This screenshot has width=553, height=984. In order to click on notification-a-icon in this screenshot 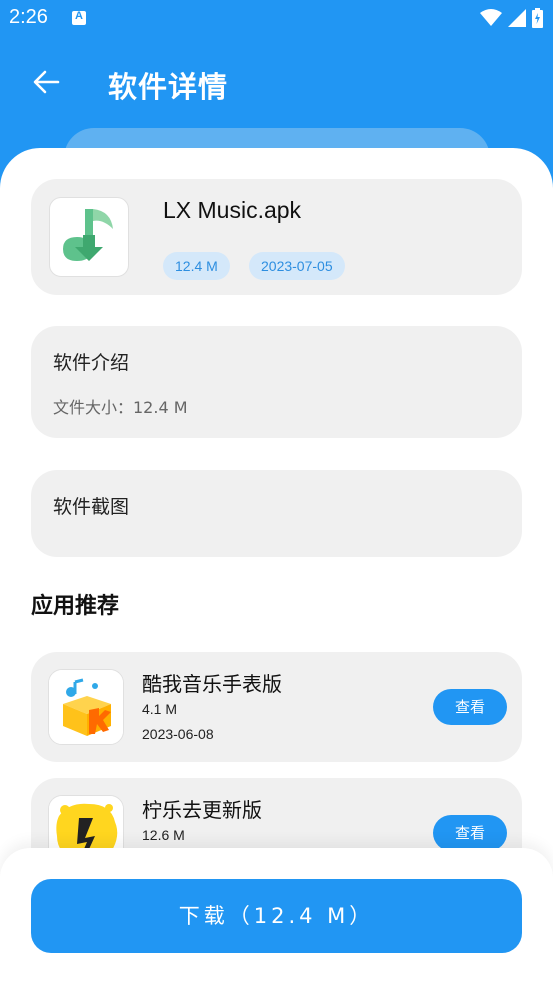, I will do `click(79, 17)`.